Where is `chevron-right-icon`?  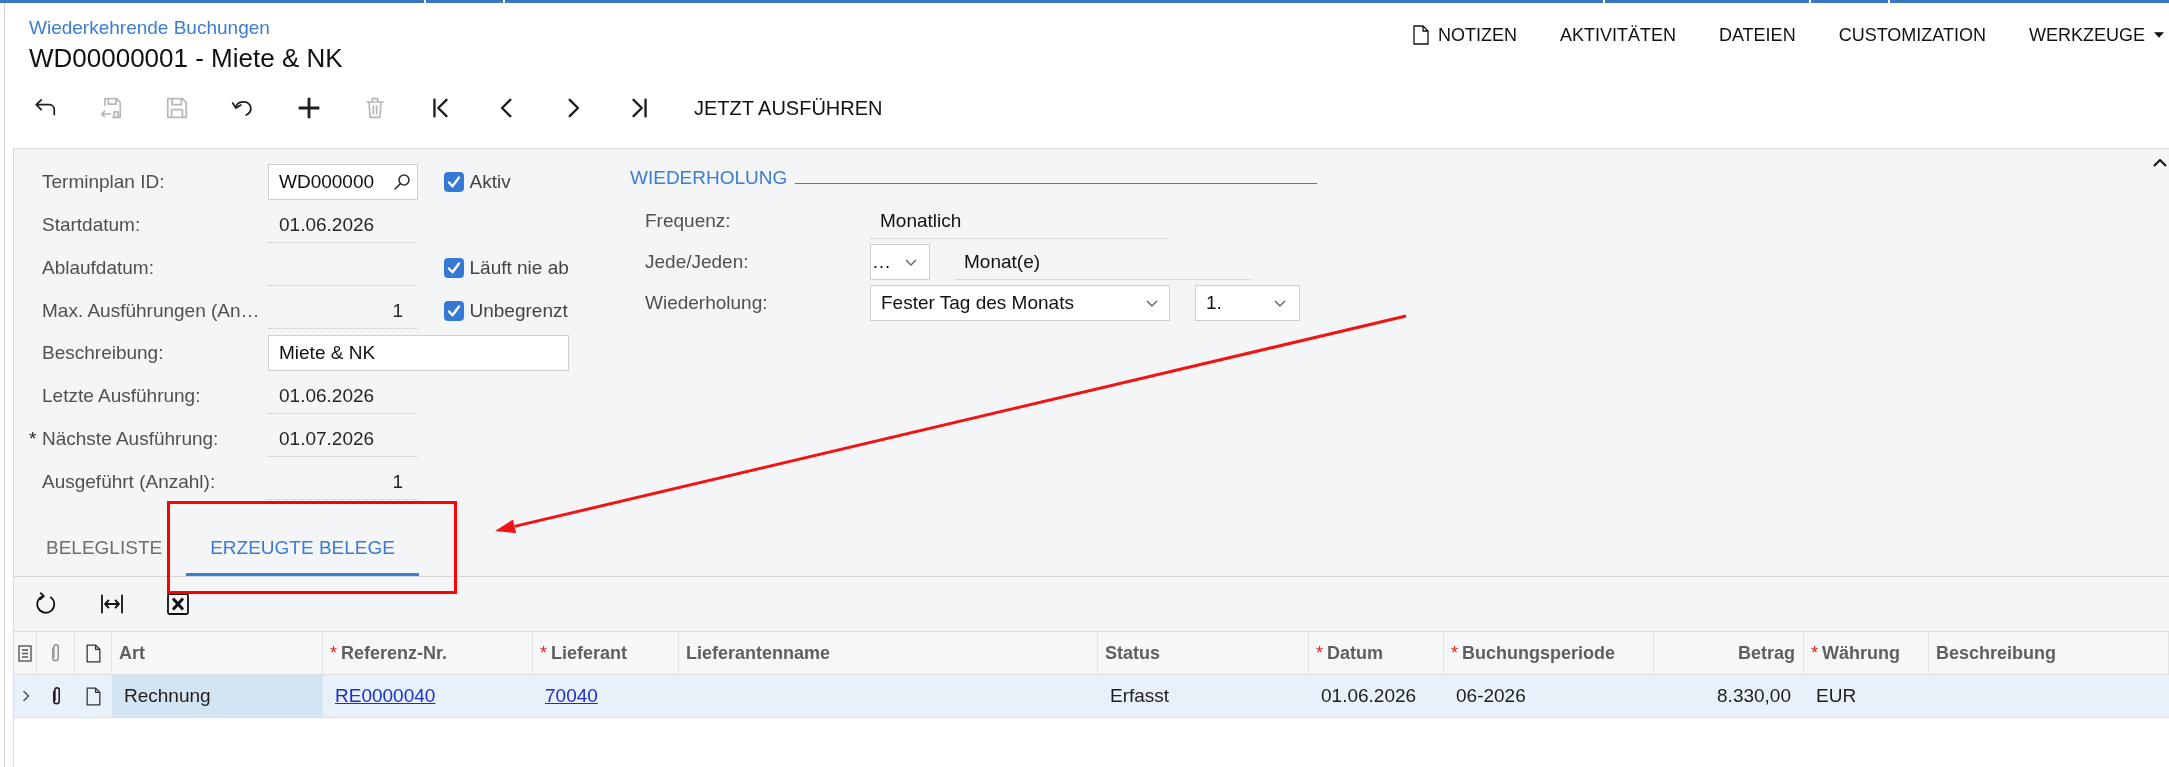
chevron-right-icon is located at coordinates (25, 696).